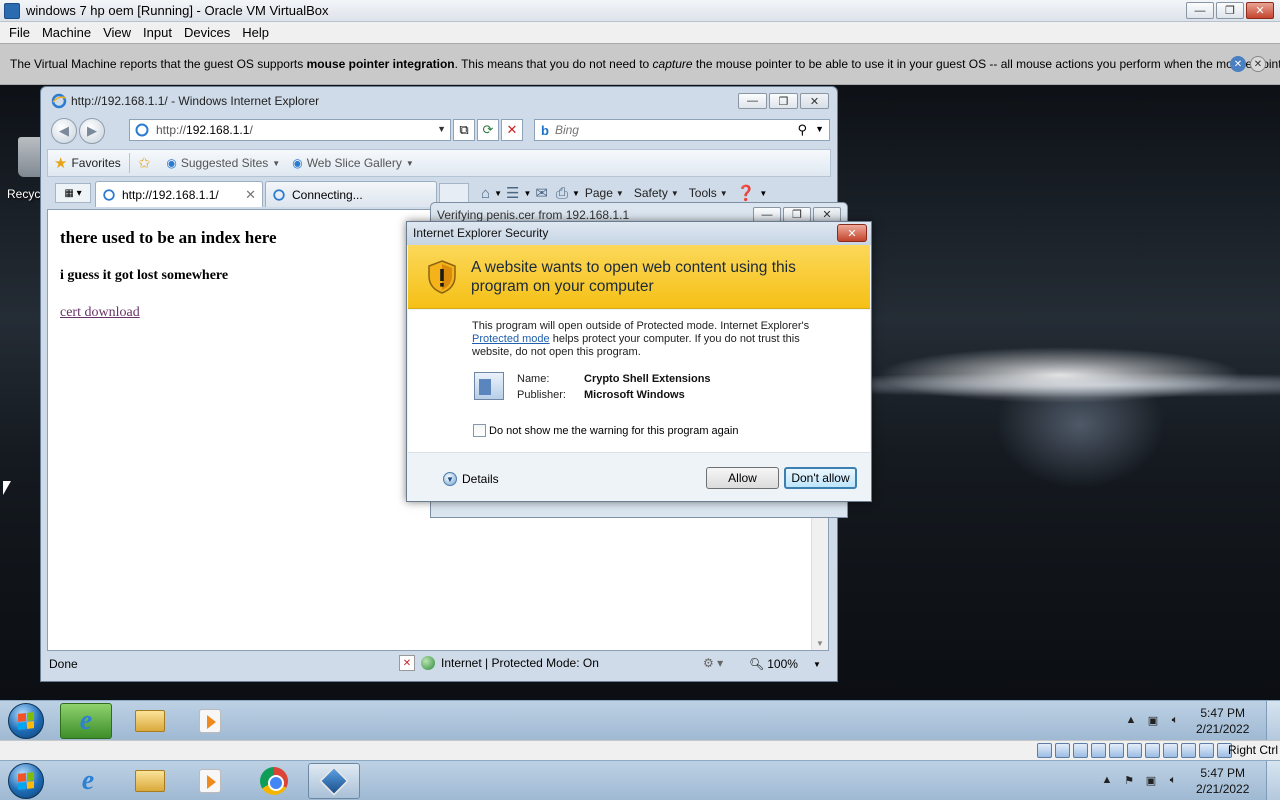 This screenshot has height=800, width=1280. What do you see at coordinates (255, 32) in the screenshot?
I see `menu-help: Help` at bounding box center [255, 32].